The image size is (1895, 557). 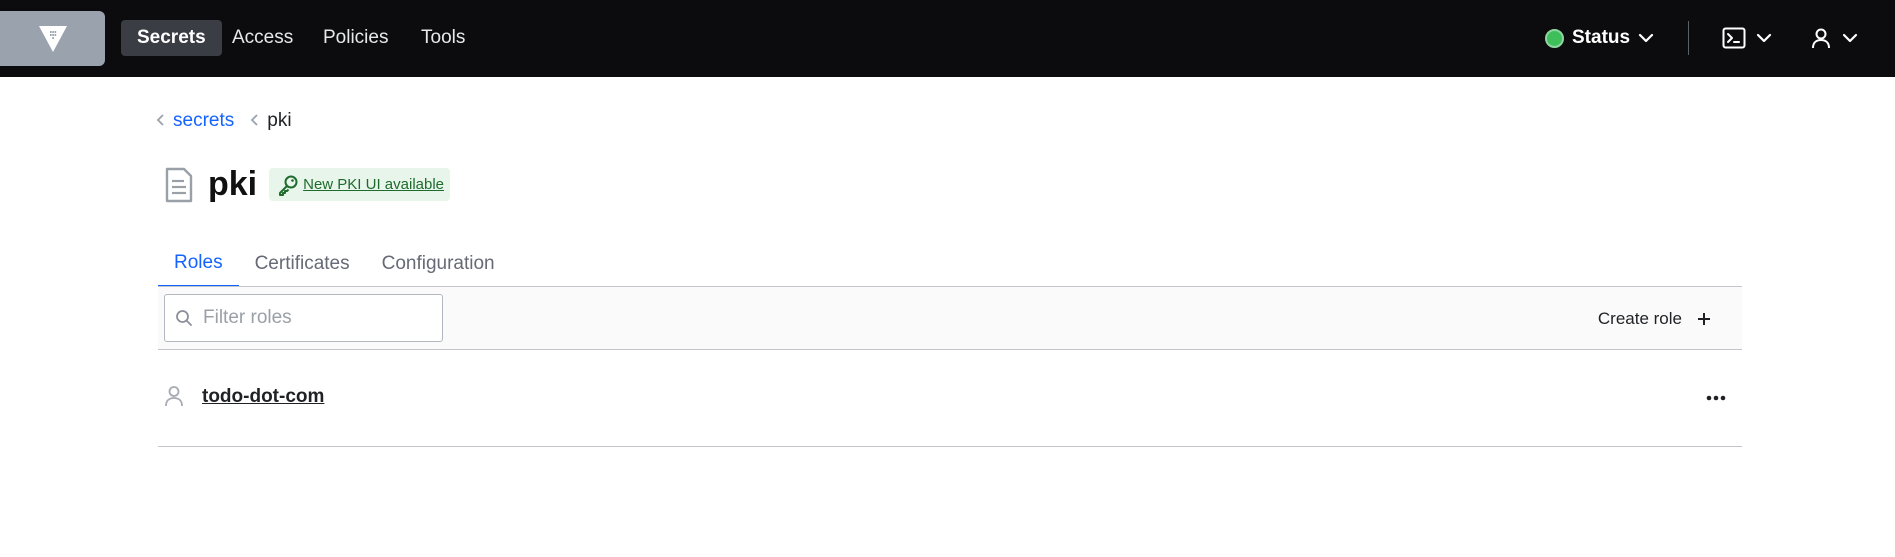 What do you see at coordinates (373, 184) in the screenshot?
I see `new-pki-ui-link: New PKI UI available` at bounding box center [373, 184].